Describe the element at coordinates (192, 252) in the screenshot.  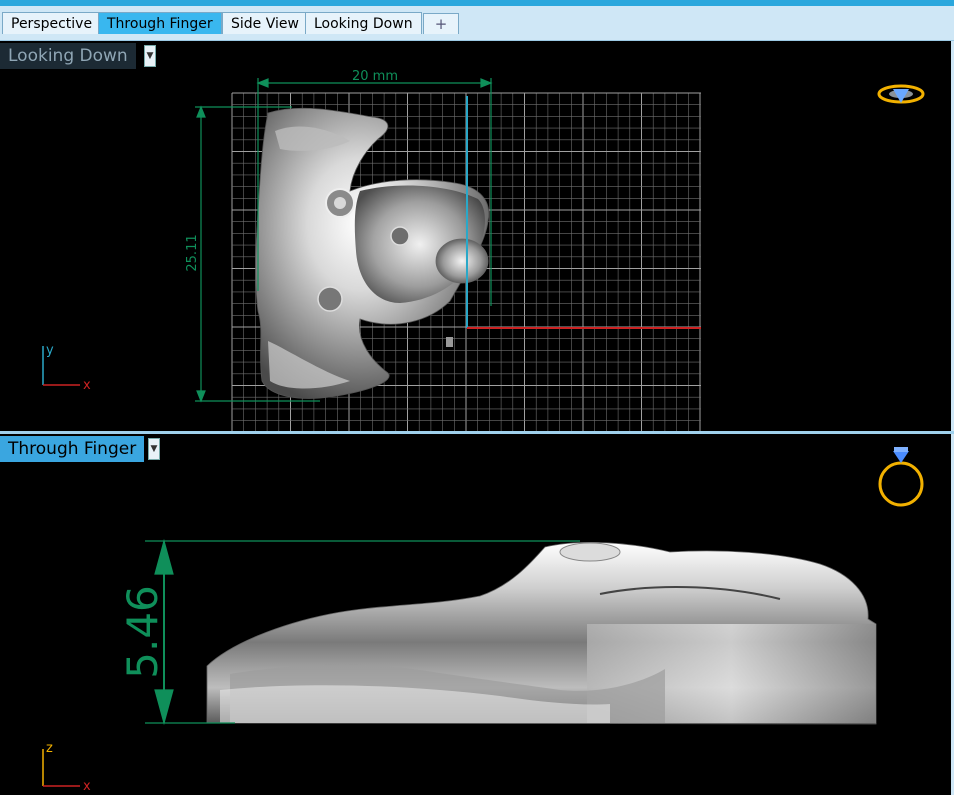
I see `height-dimension-label: 25.11` at that location.